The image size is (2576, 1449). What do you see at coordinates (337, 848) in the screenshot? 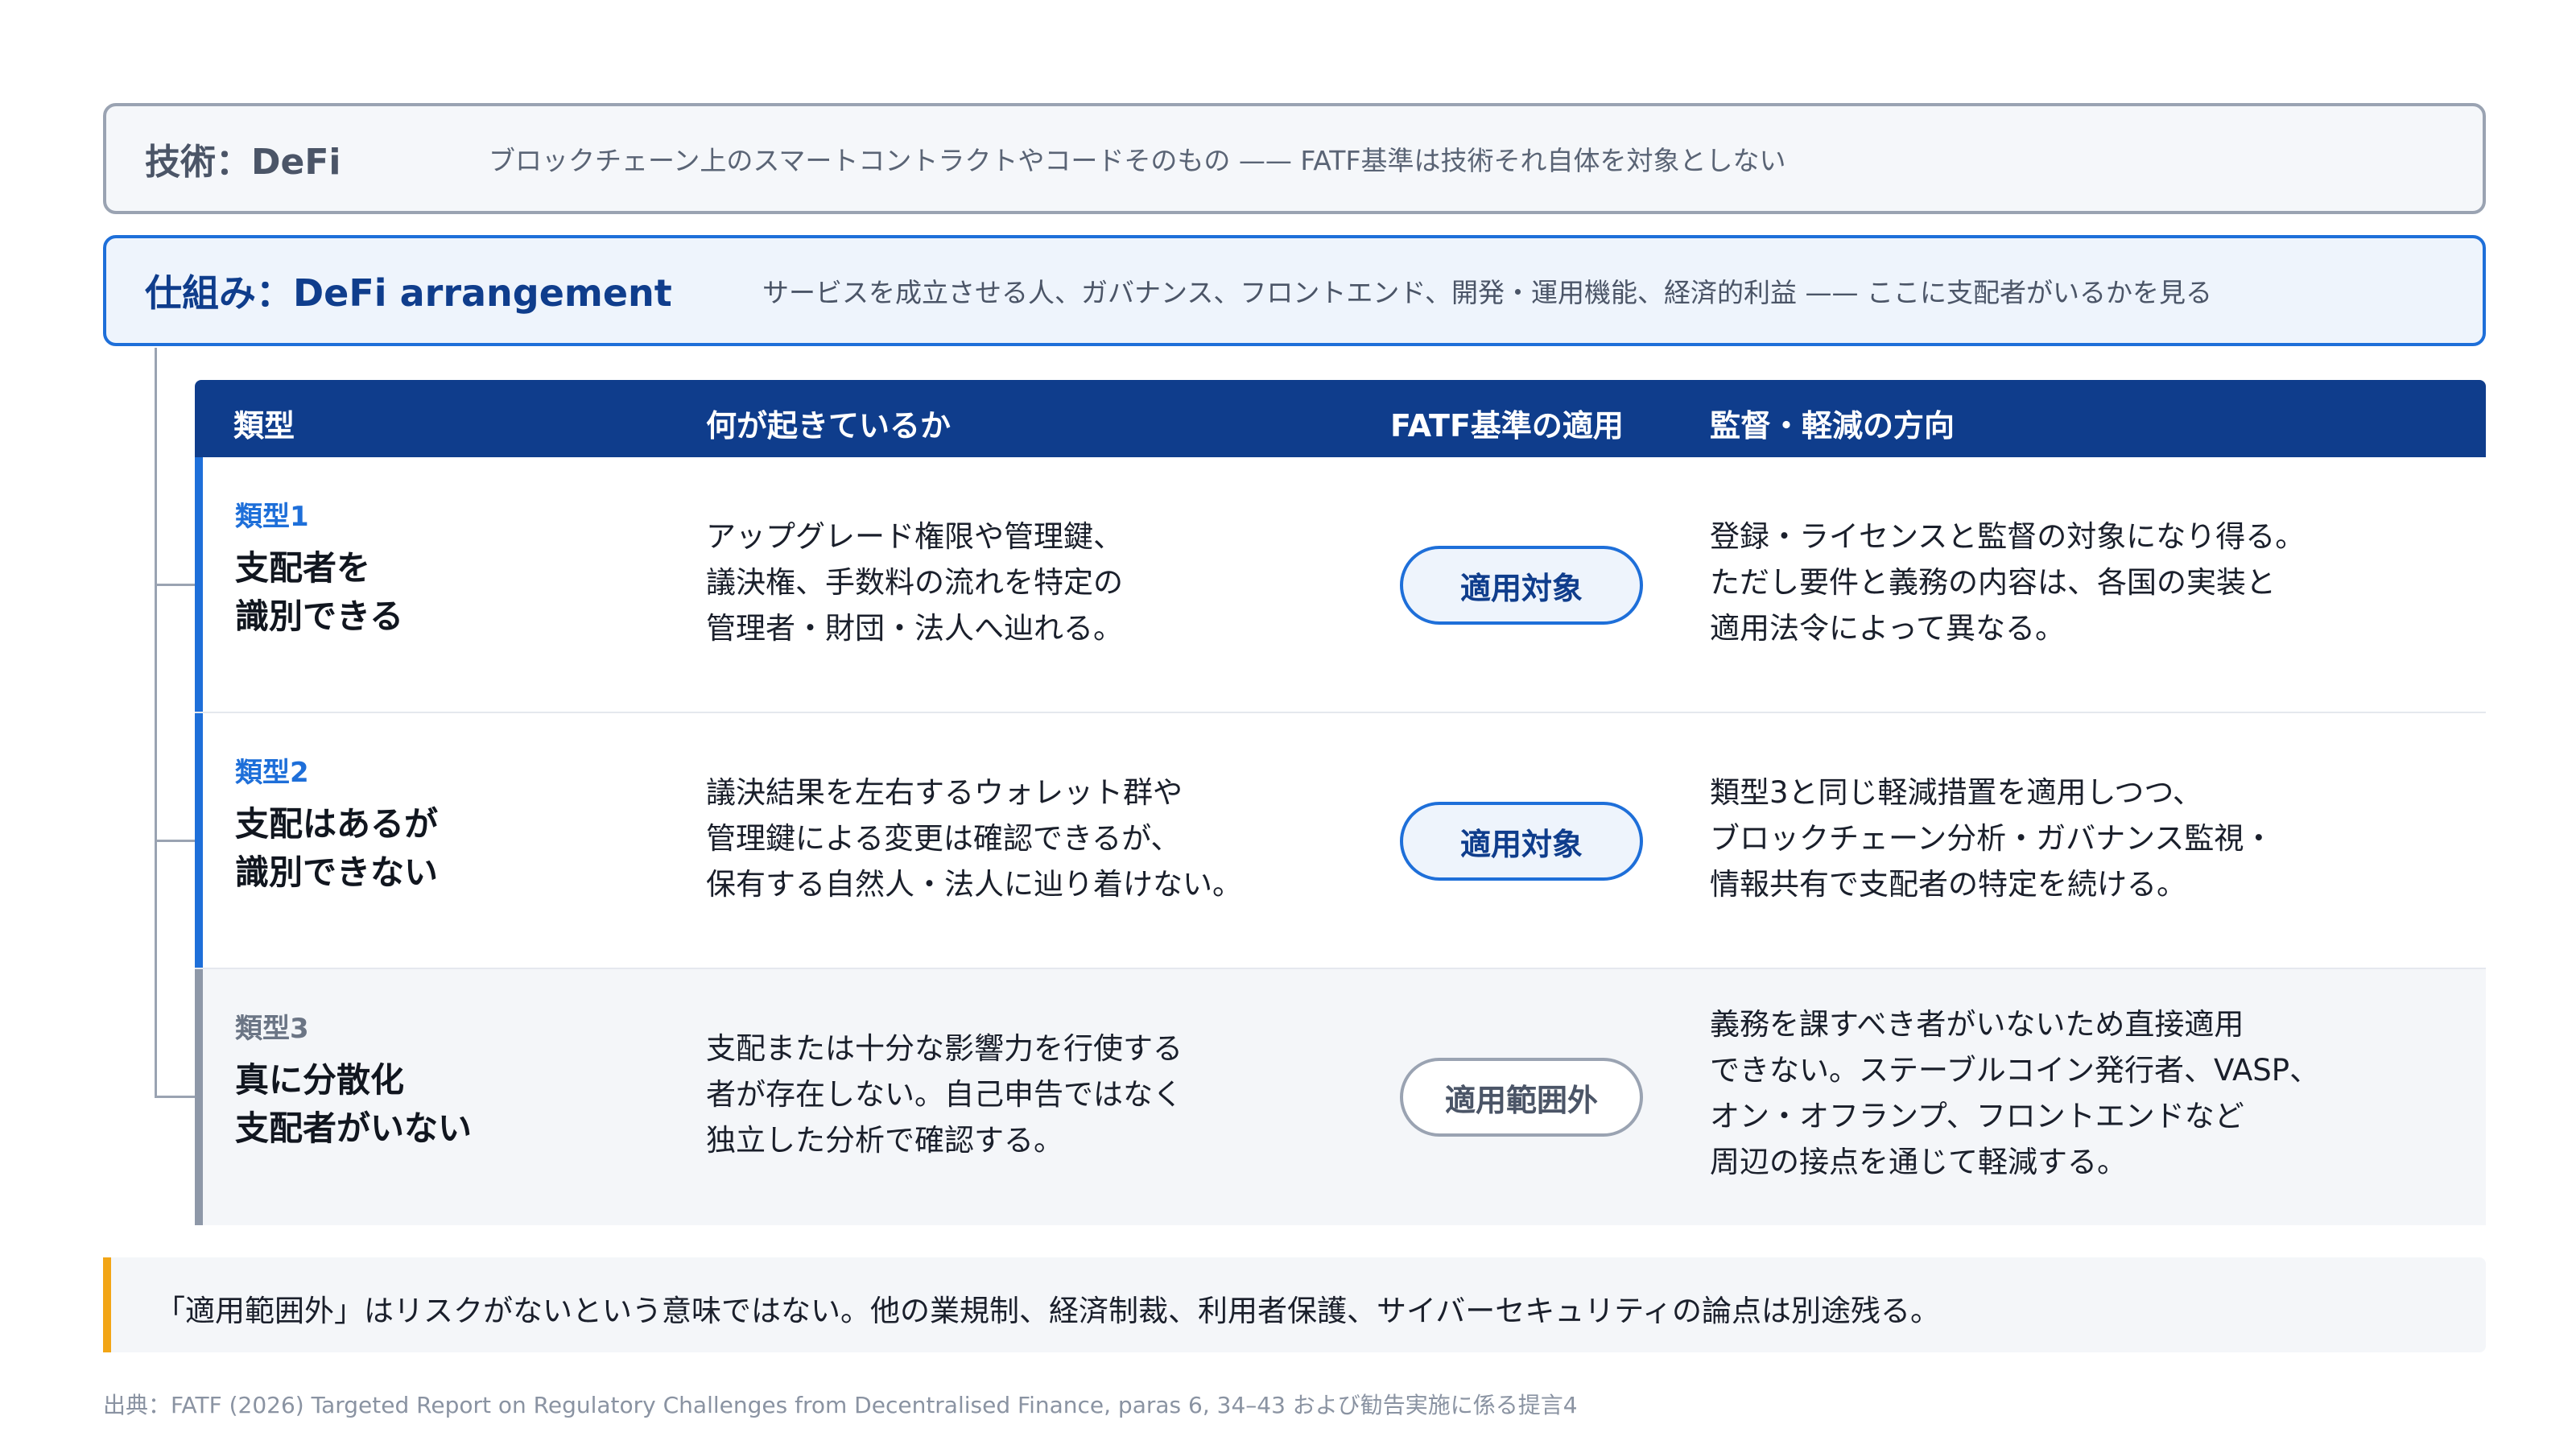
I see `type-name: 支配はあるが 識別できない` at bounding box center [337, 848].